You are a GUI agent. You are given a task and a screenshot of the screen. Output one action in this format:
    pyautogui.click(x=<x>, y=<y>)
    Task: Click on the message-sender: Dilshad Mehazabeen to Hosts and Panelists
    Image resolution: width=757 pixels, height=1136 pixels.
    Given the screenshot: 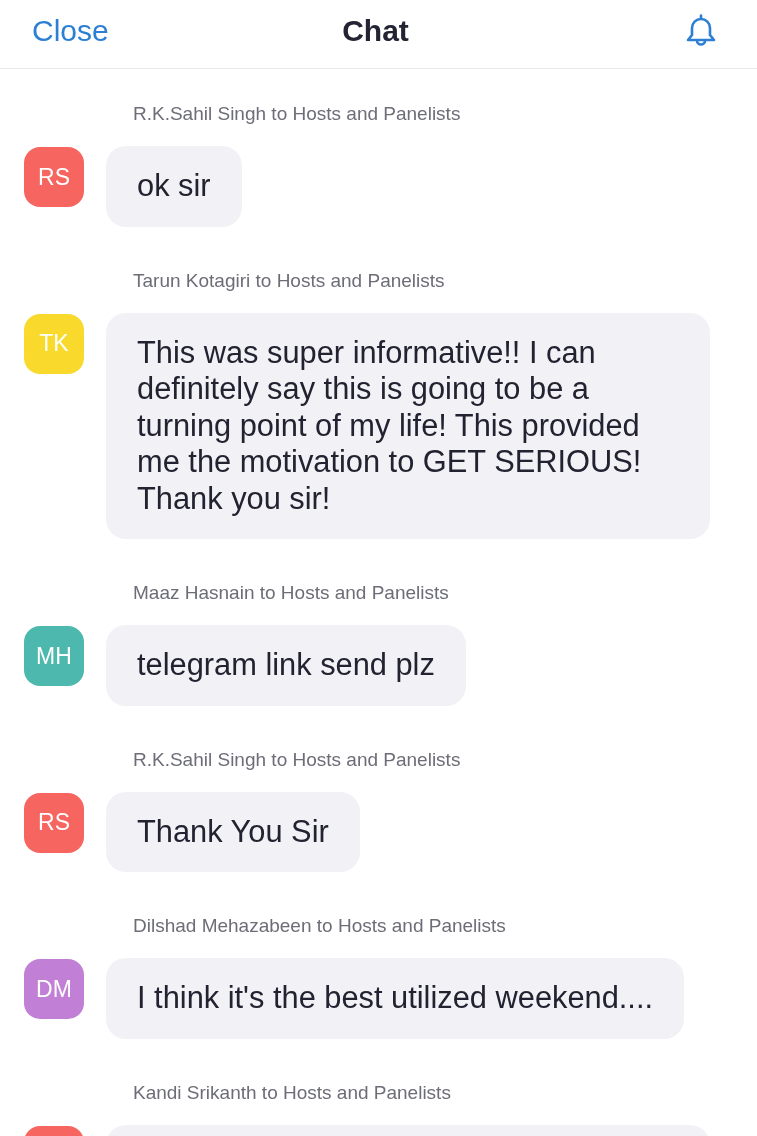 What is the action you would take?
    pyautogui.click(x=319, y=926)
    